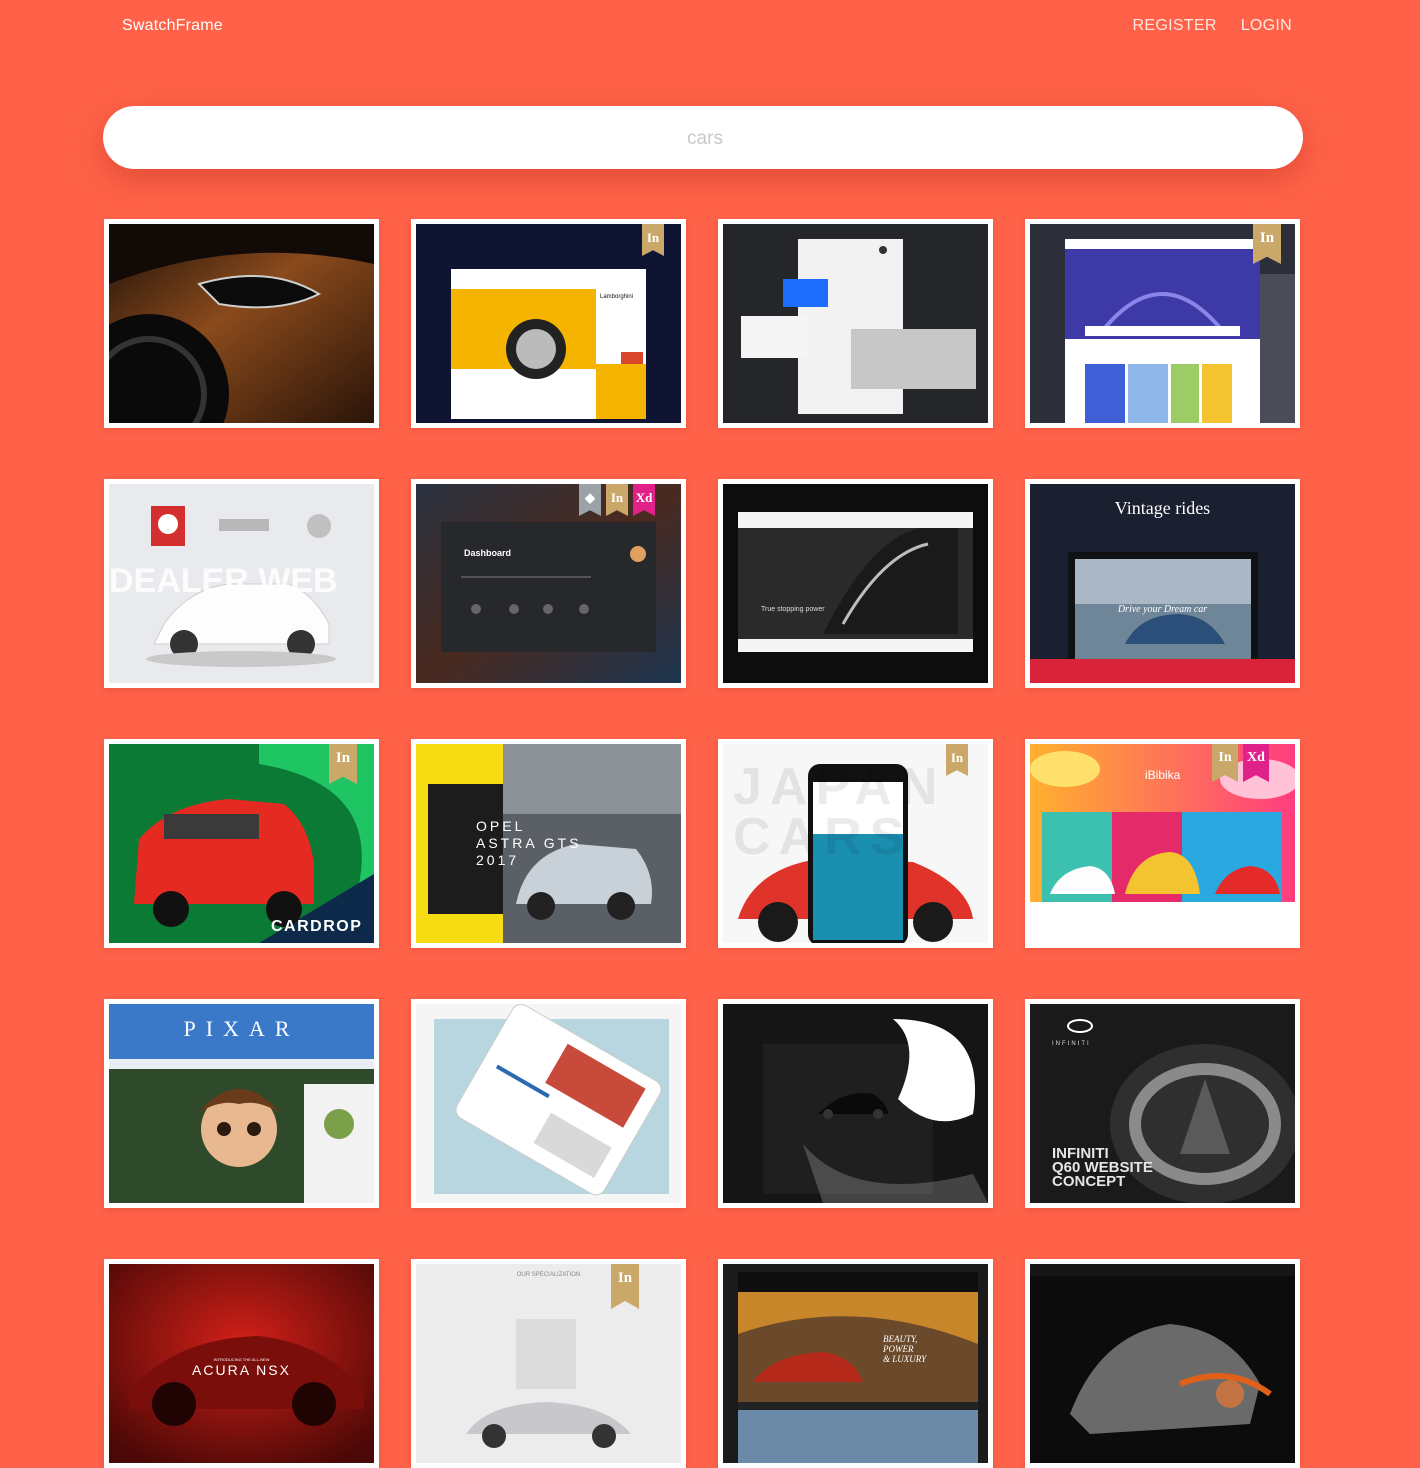  I want to click on card-text: CARDROP, so click(317, 926).